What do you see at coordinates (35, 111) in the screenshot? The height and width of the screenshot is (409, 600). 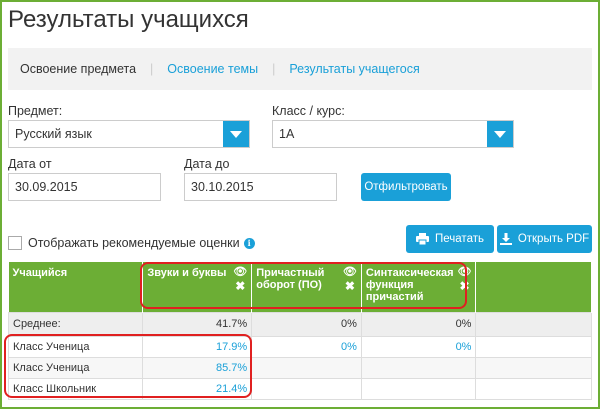 I see `subject-label: Предмет:` at bounding box center [35, 111].